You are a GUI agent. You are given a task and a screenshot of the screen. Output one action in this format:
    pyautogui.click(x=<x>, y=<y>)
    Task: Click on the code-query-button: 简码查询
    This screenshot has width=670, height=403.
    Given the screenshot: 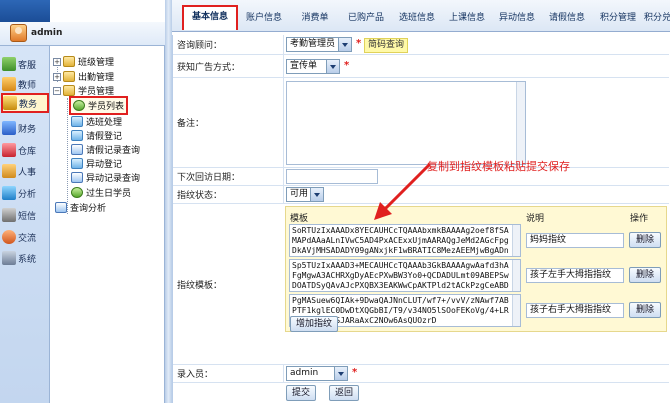 What is the action you would take?
    pyautogui.click(x=386, y=45)
    